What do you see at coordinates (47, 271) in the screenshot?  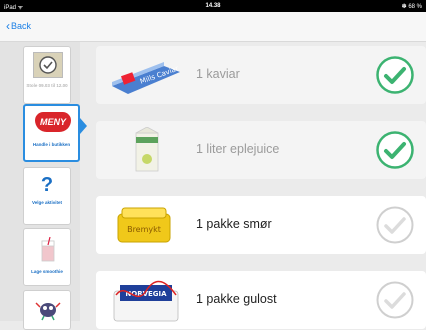 I see `sidebar-item-label: Lage smoothie` at bounding box center [47, 271].